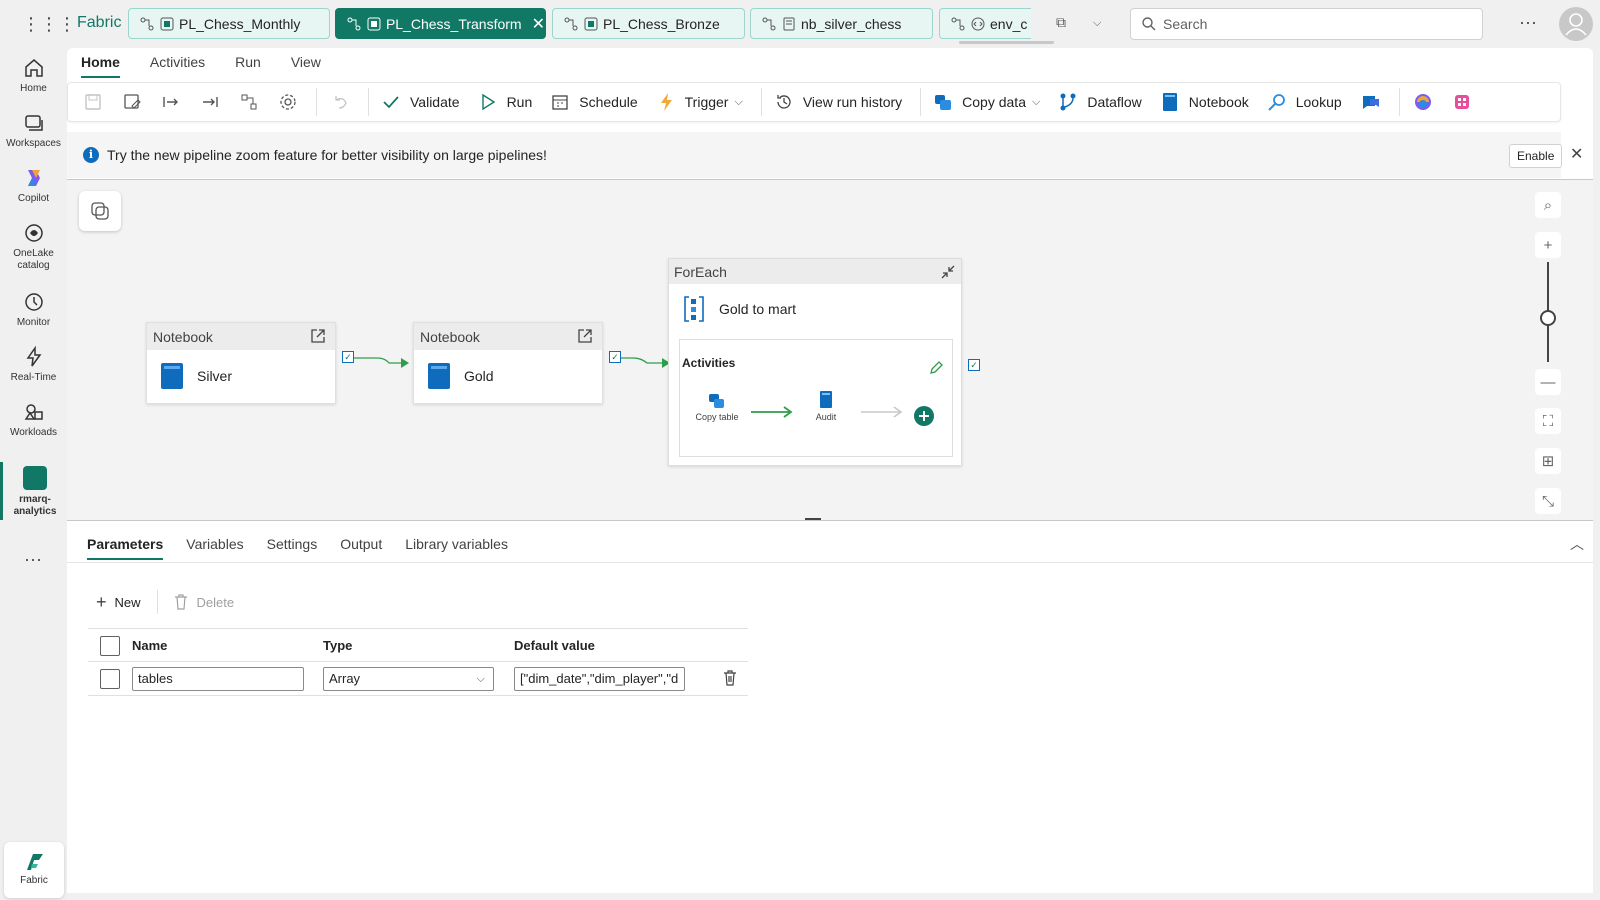 Image resolution: width=1600 pixels, height=900 pixels. I want to click on dataflow-button: Dataflow, so click(1100, 102).